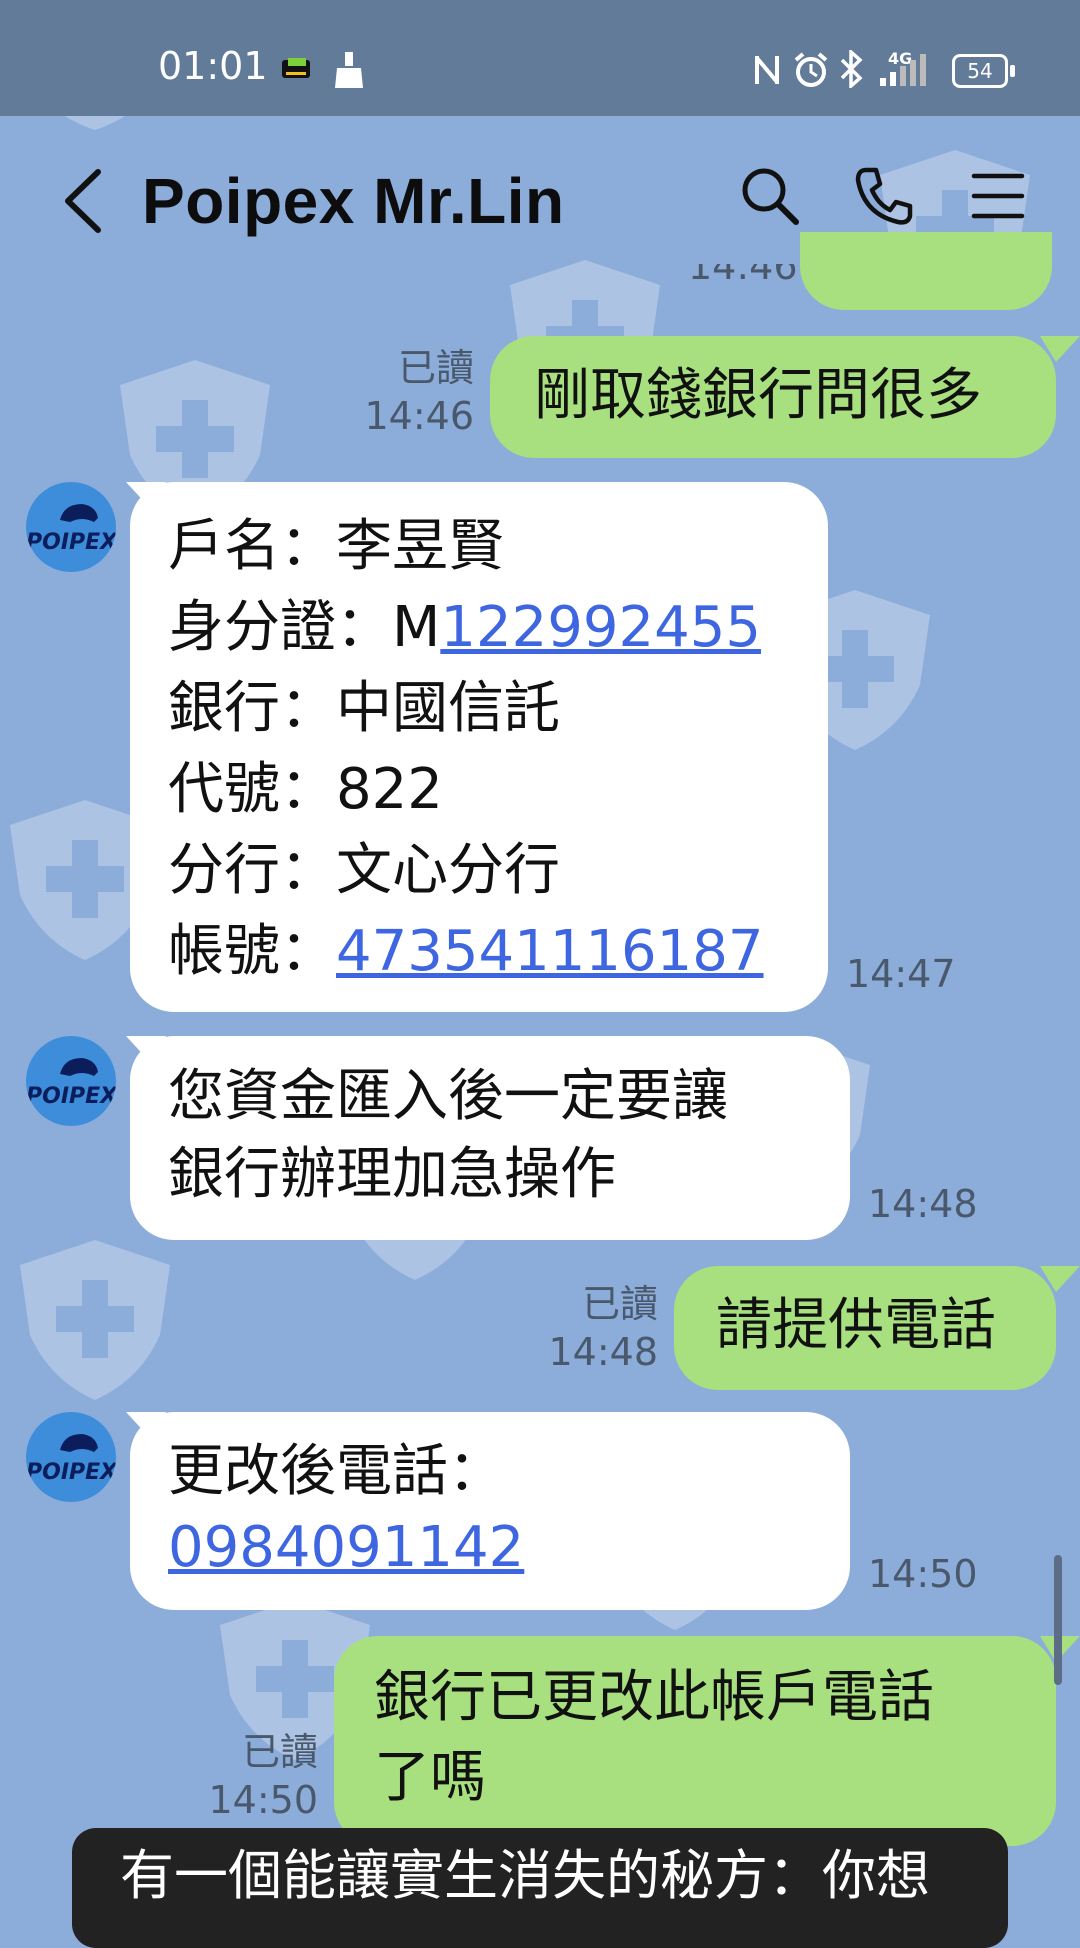  I want to click on battery-level: 54, so click(980, 71).